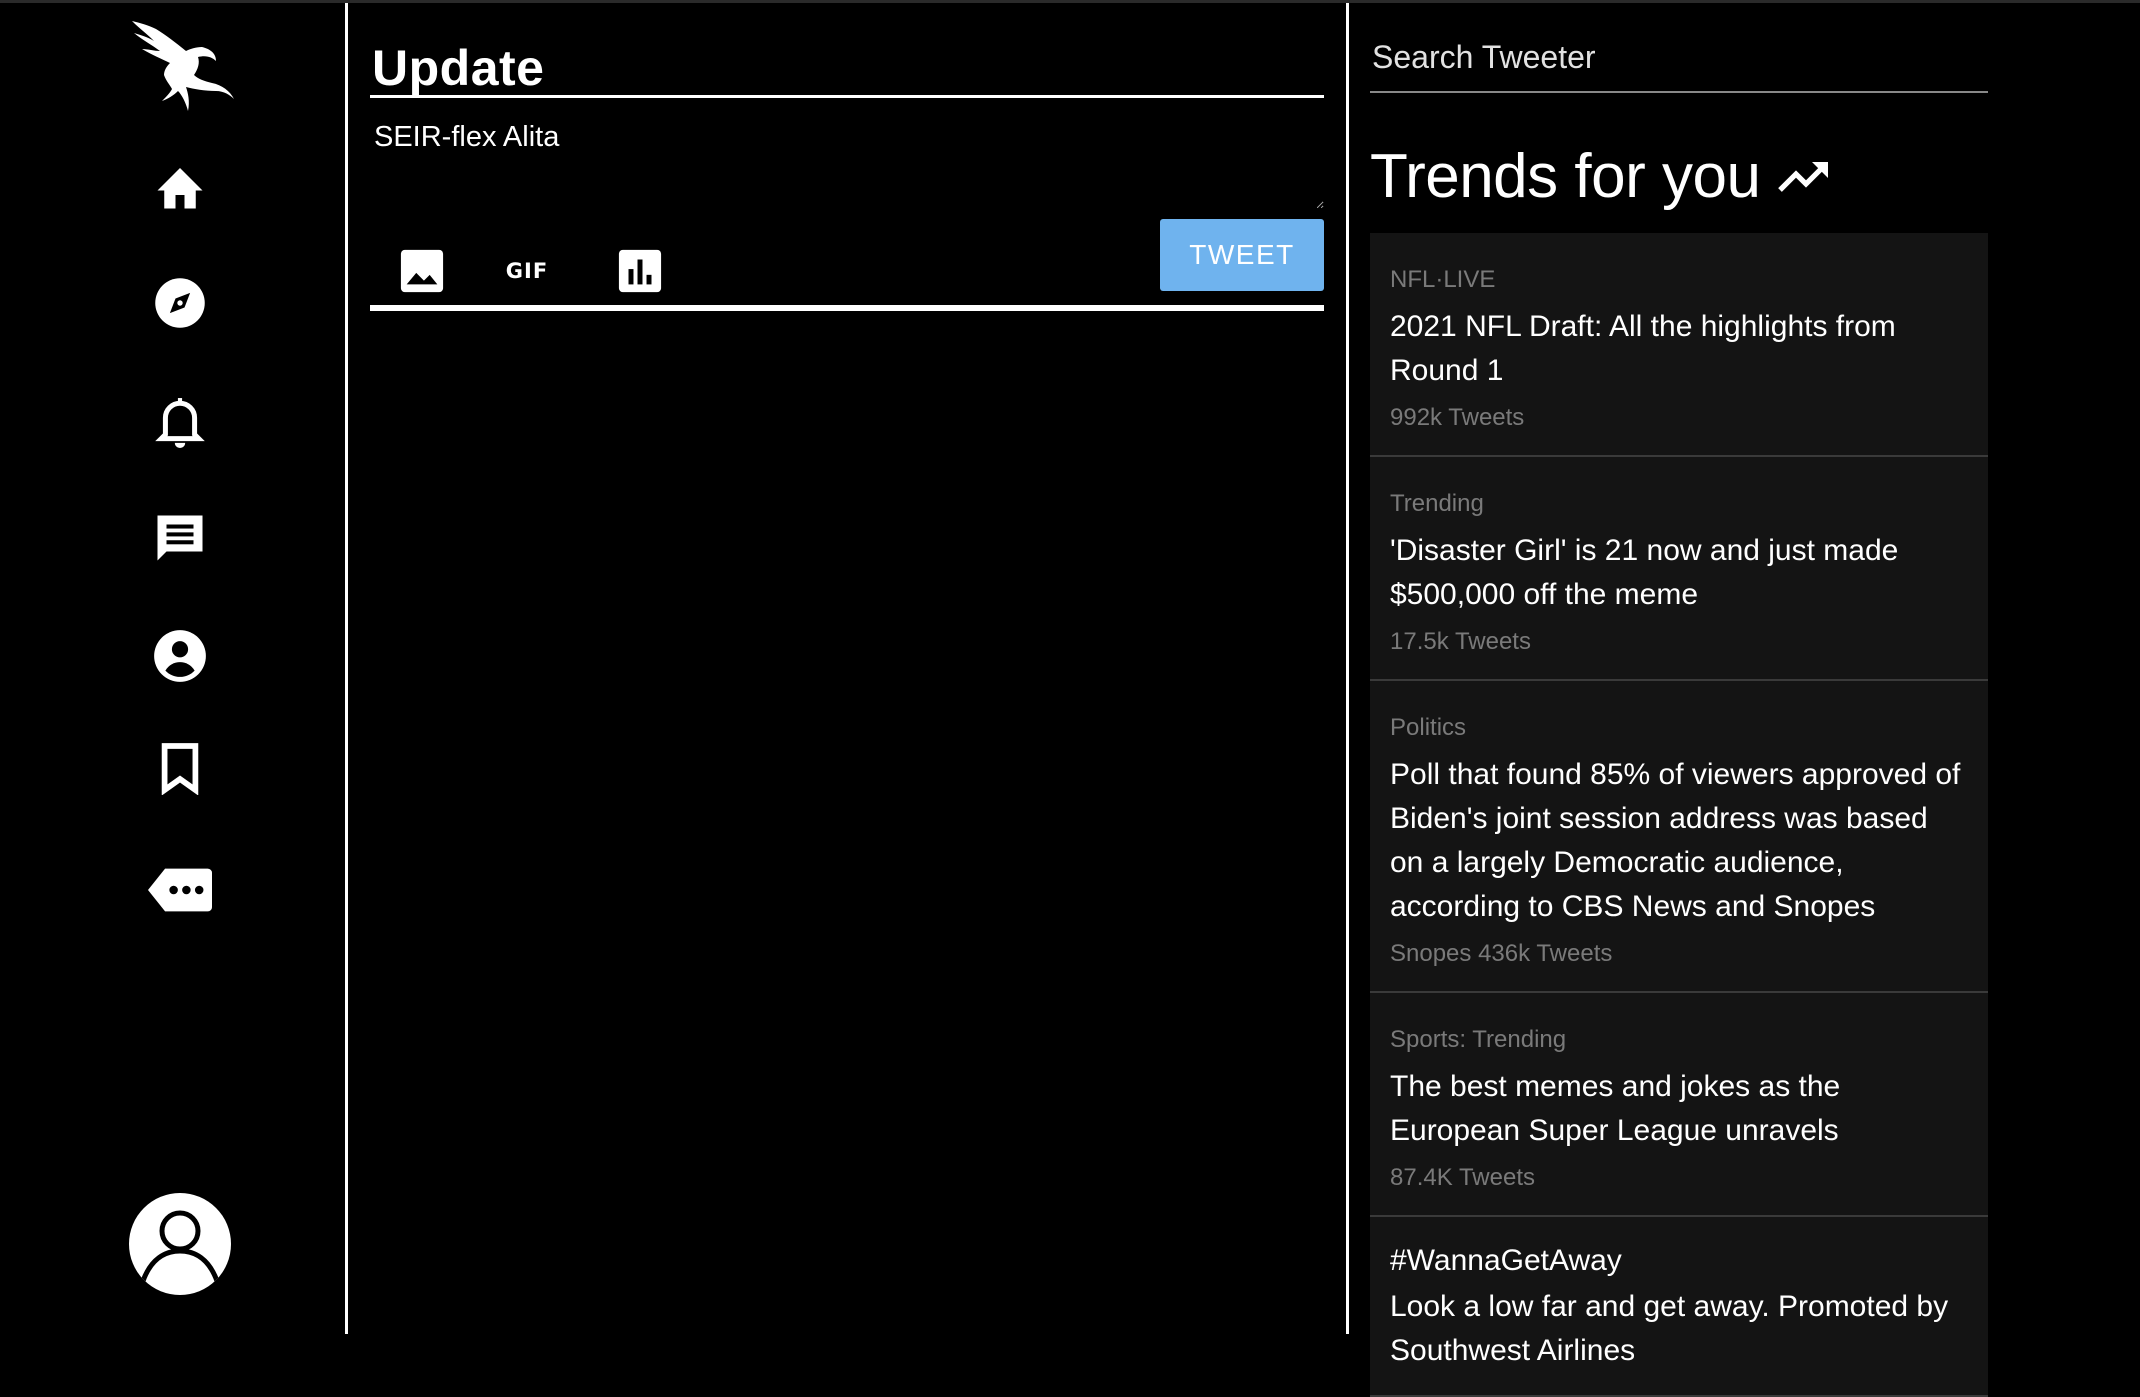 The image size is (2140, 1397). Describe the element at coordinates (180, 768) in the screenshot. I see `bookmarks-icon` at that location.